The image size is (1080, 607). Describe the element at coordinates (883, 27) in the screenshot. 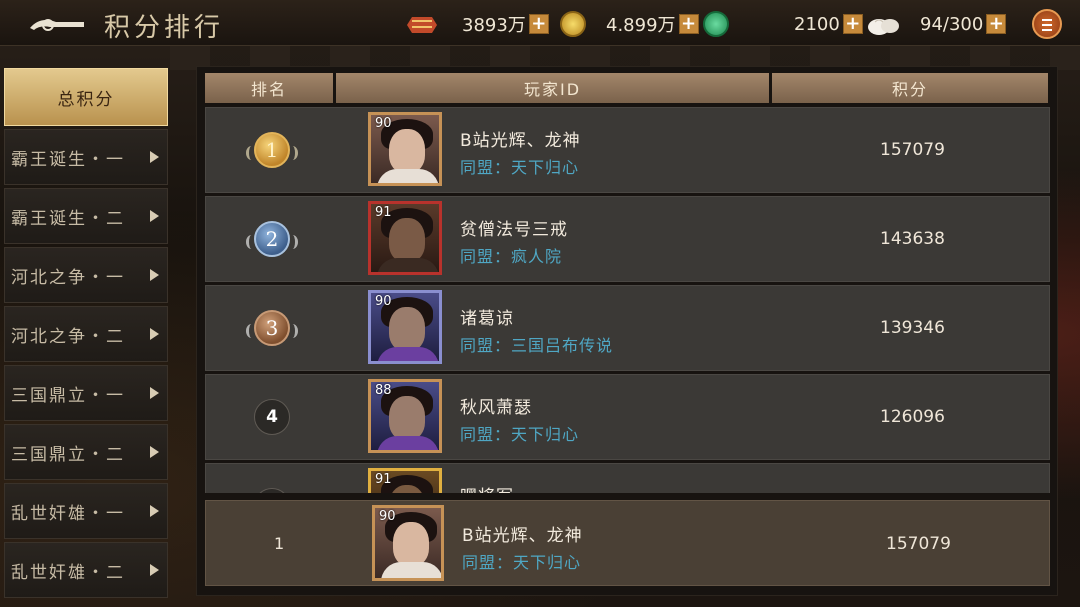

I see `steamed-bun-icon` at that location.